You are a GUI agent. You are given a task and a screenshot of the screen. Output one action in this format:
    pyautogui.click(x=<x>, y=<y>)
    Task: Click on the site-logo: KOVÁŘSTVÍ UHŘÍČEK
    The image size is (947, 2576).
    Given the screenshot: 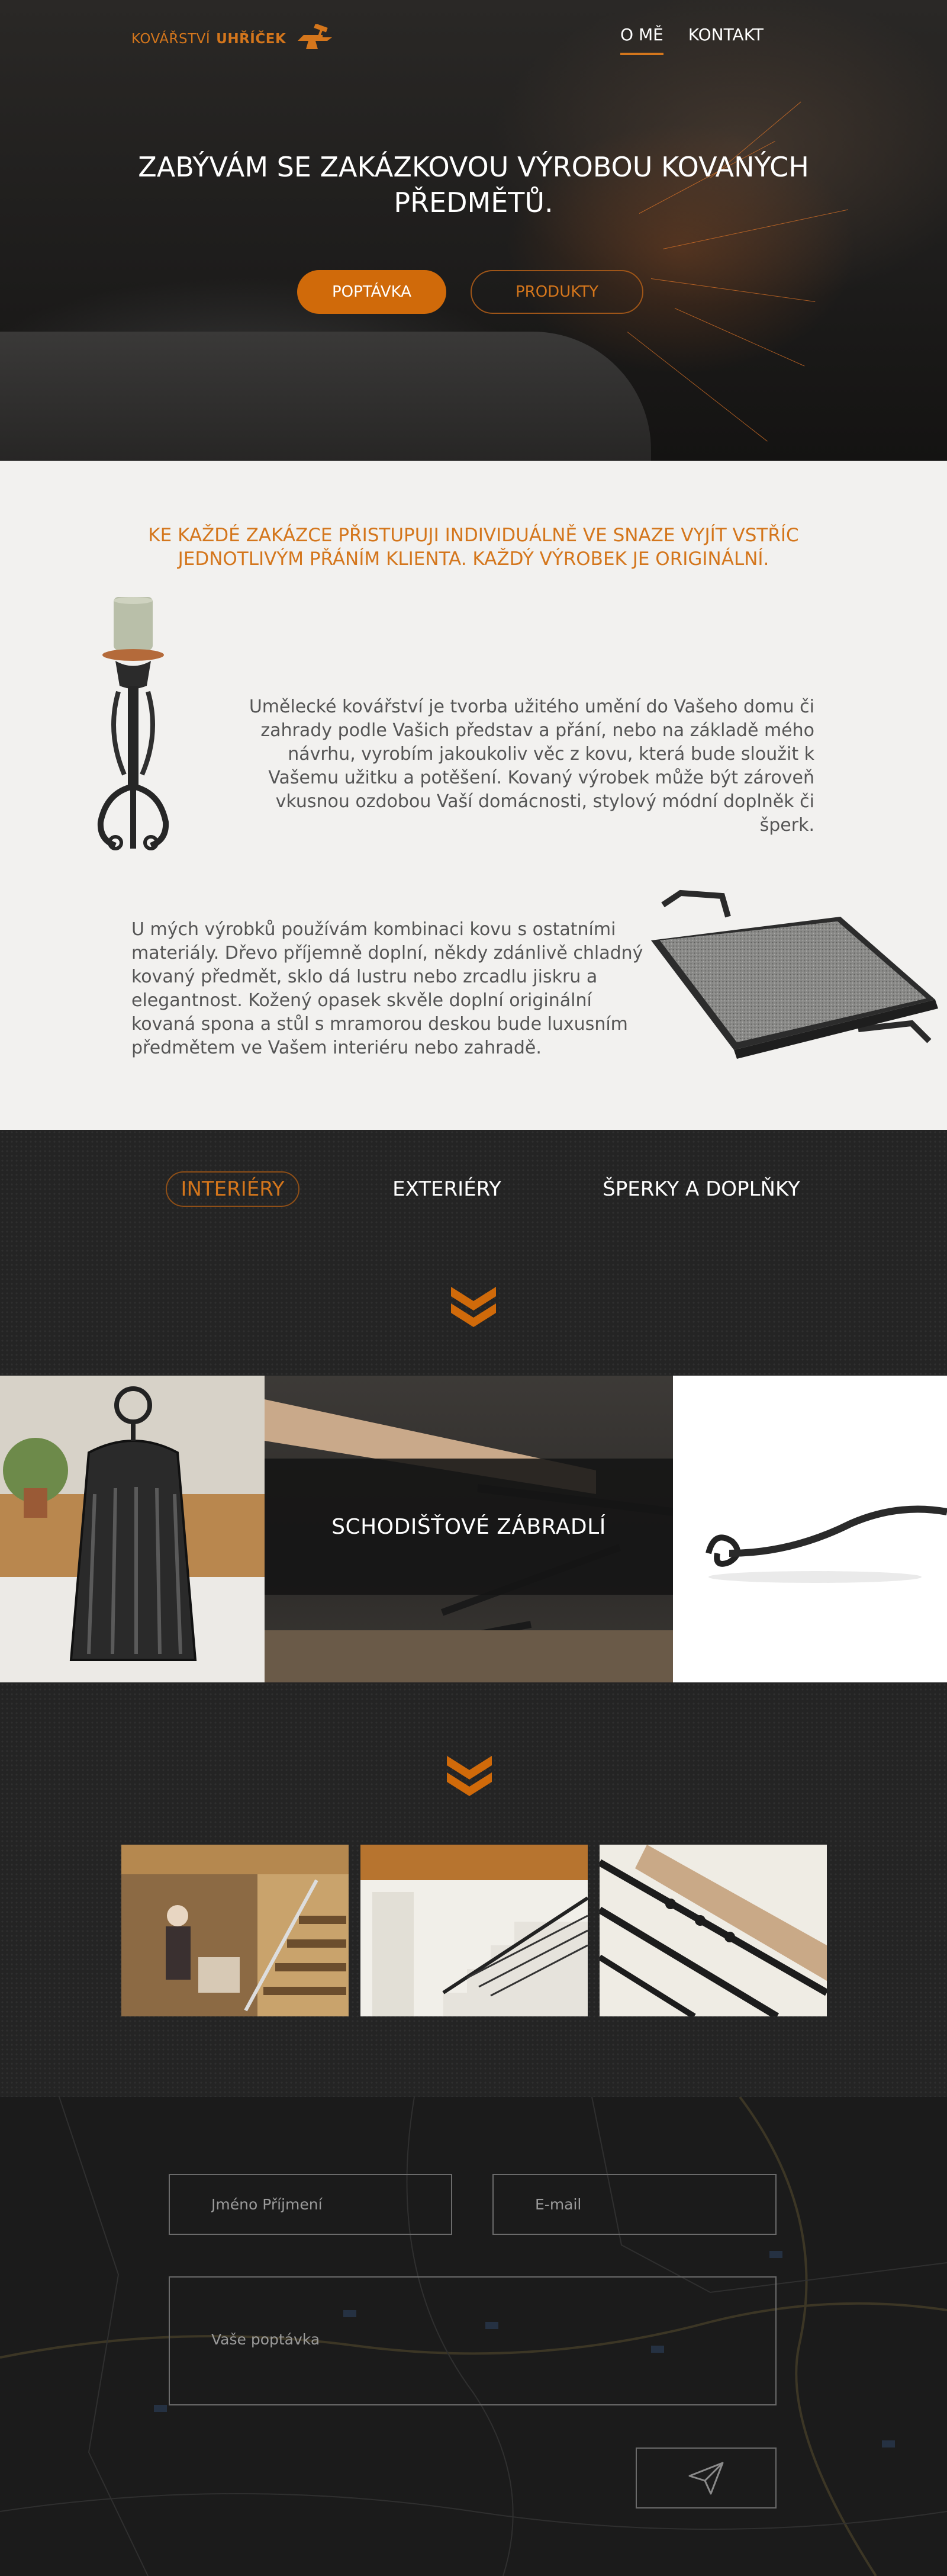 What is the action you would take?
    pyautogui.click(x=235, y=37)
    